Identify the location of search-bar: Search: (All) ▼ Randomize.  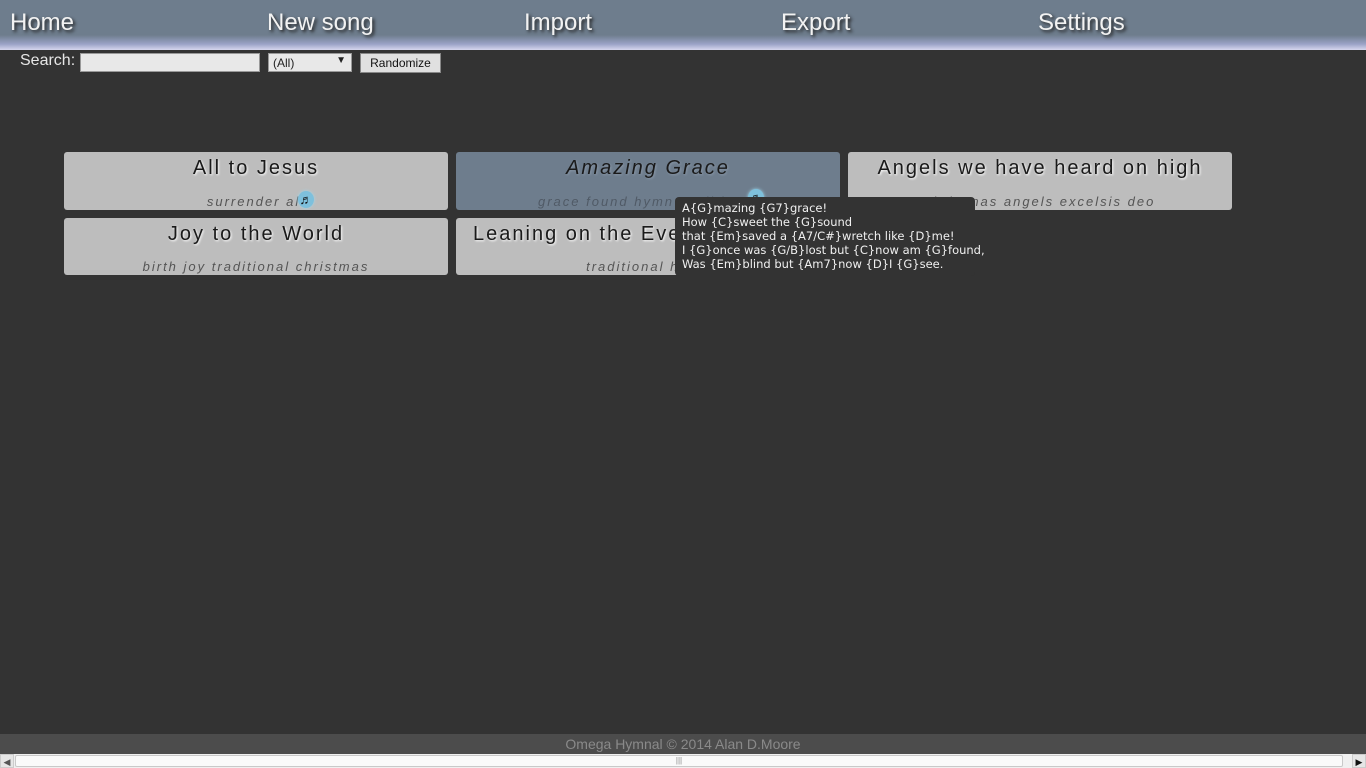
(235, 62).